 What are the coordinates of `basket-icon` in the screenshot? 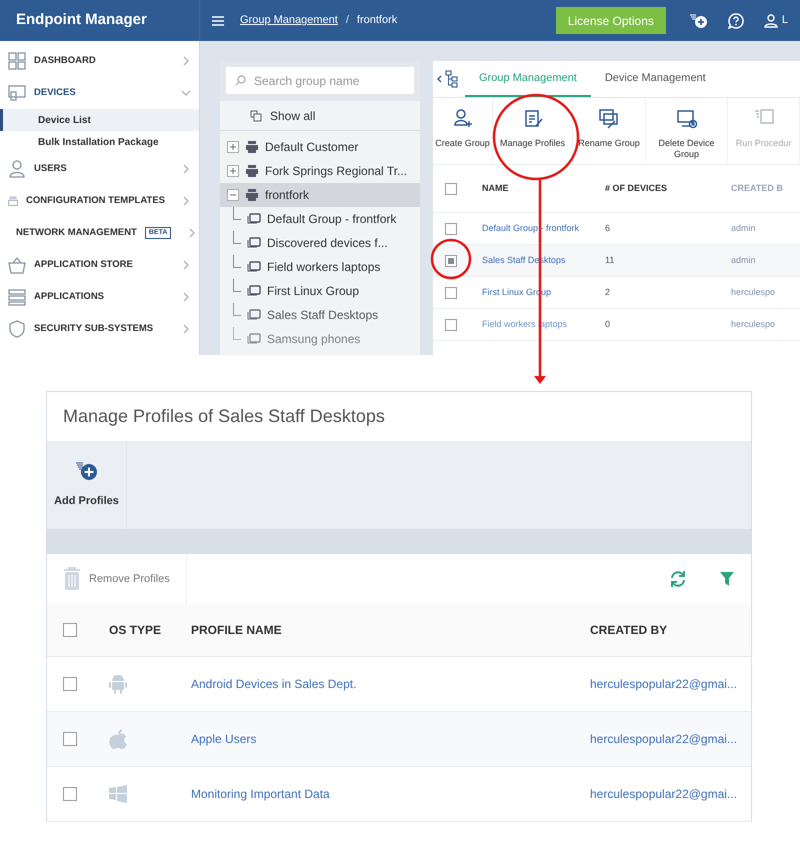 It's located at (17, 265).